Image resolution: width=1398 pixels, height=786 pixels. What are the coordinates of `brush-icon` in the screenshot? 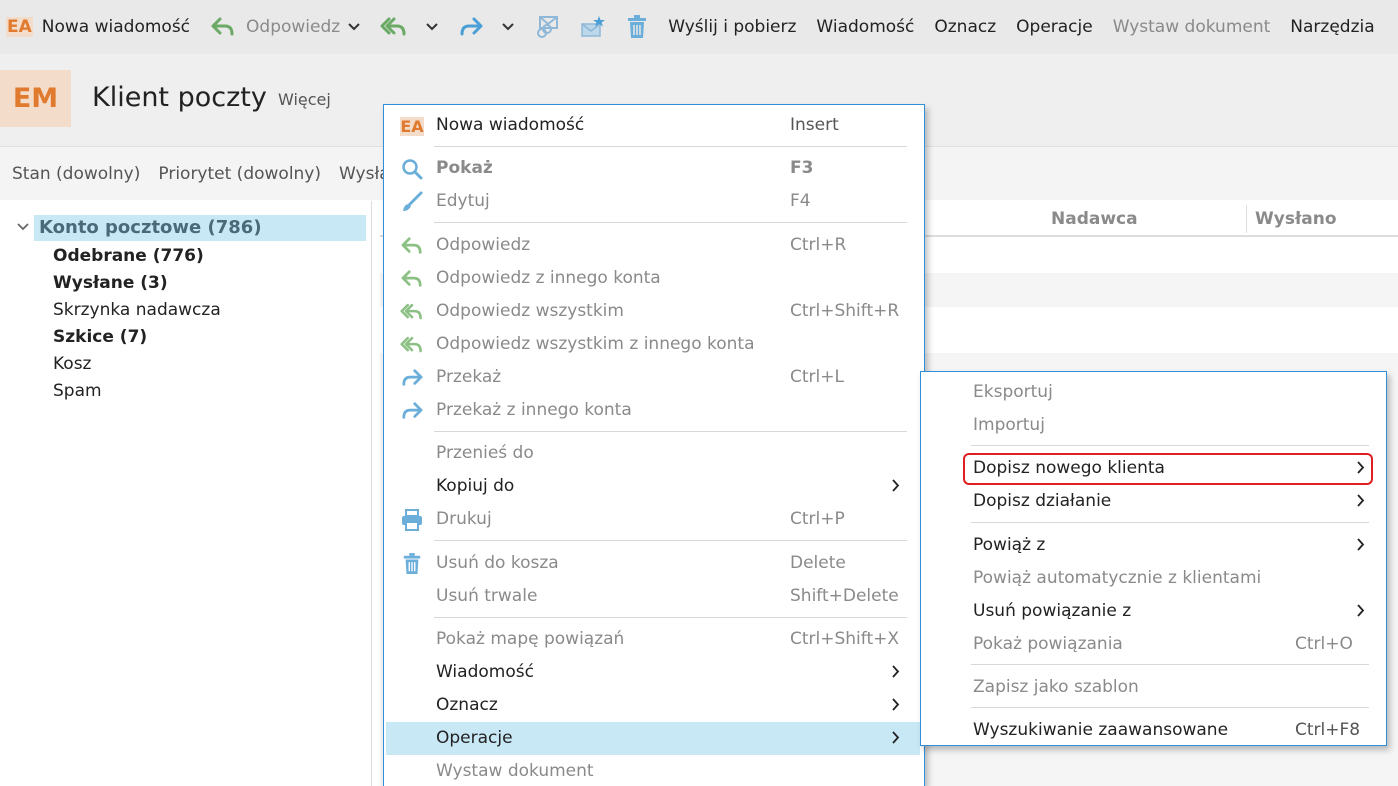 It's located at (412, 202).